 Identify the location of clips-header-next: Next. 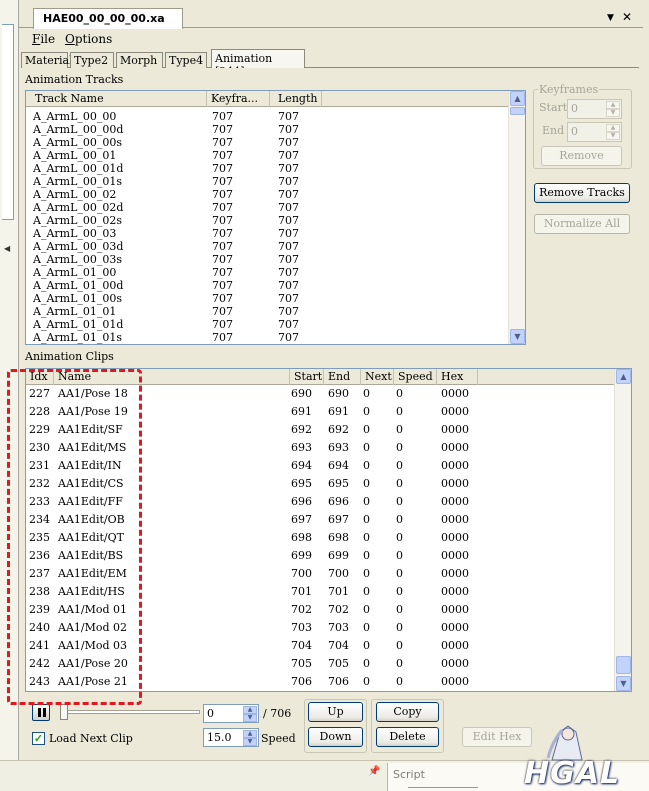
(377, 377).